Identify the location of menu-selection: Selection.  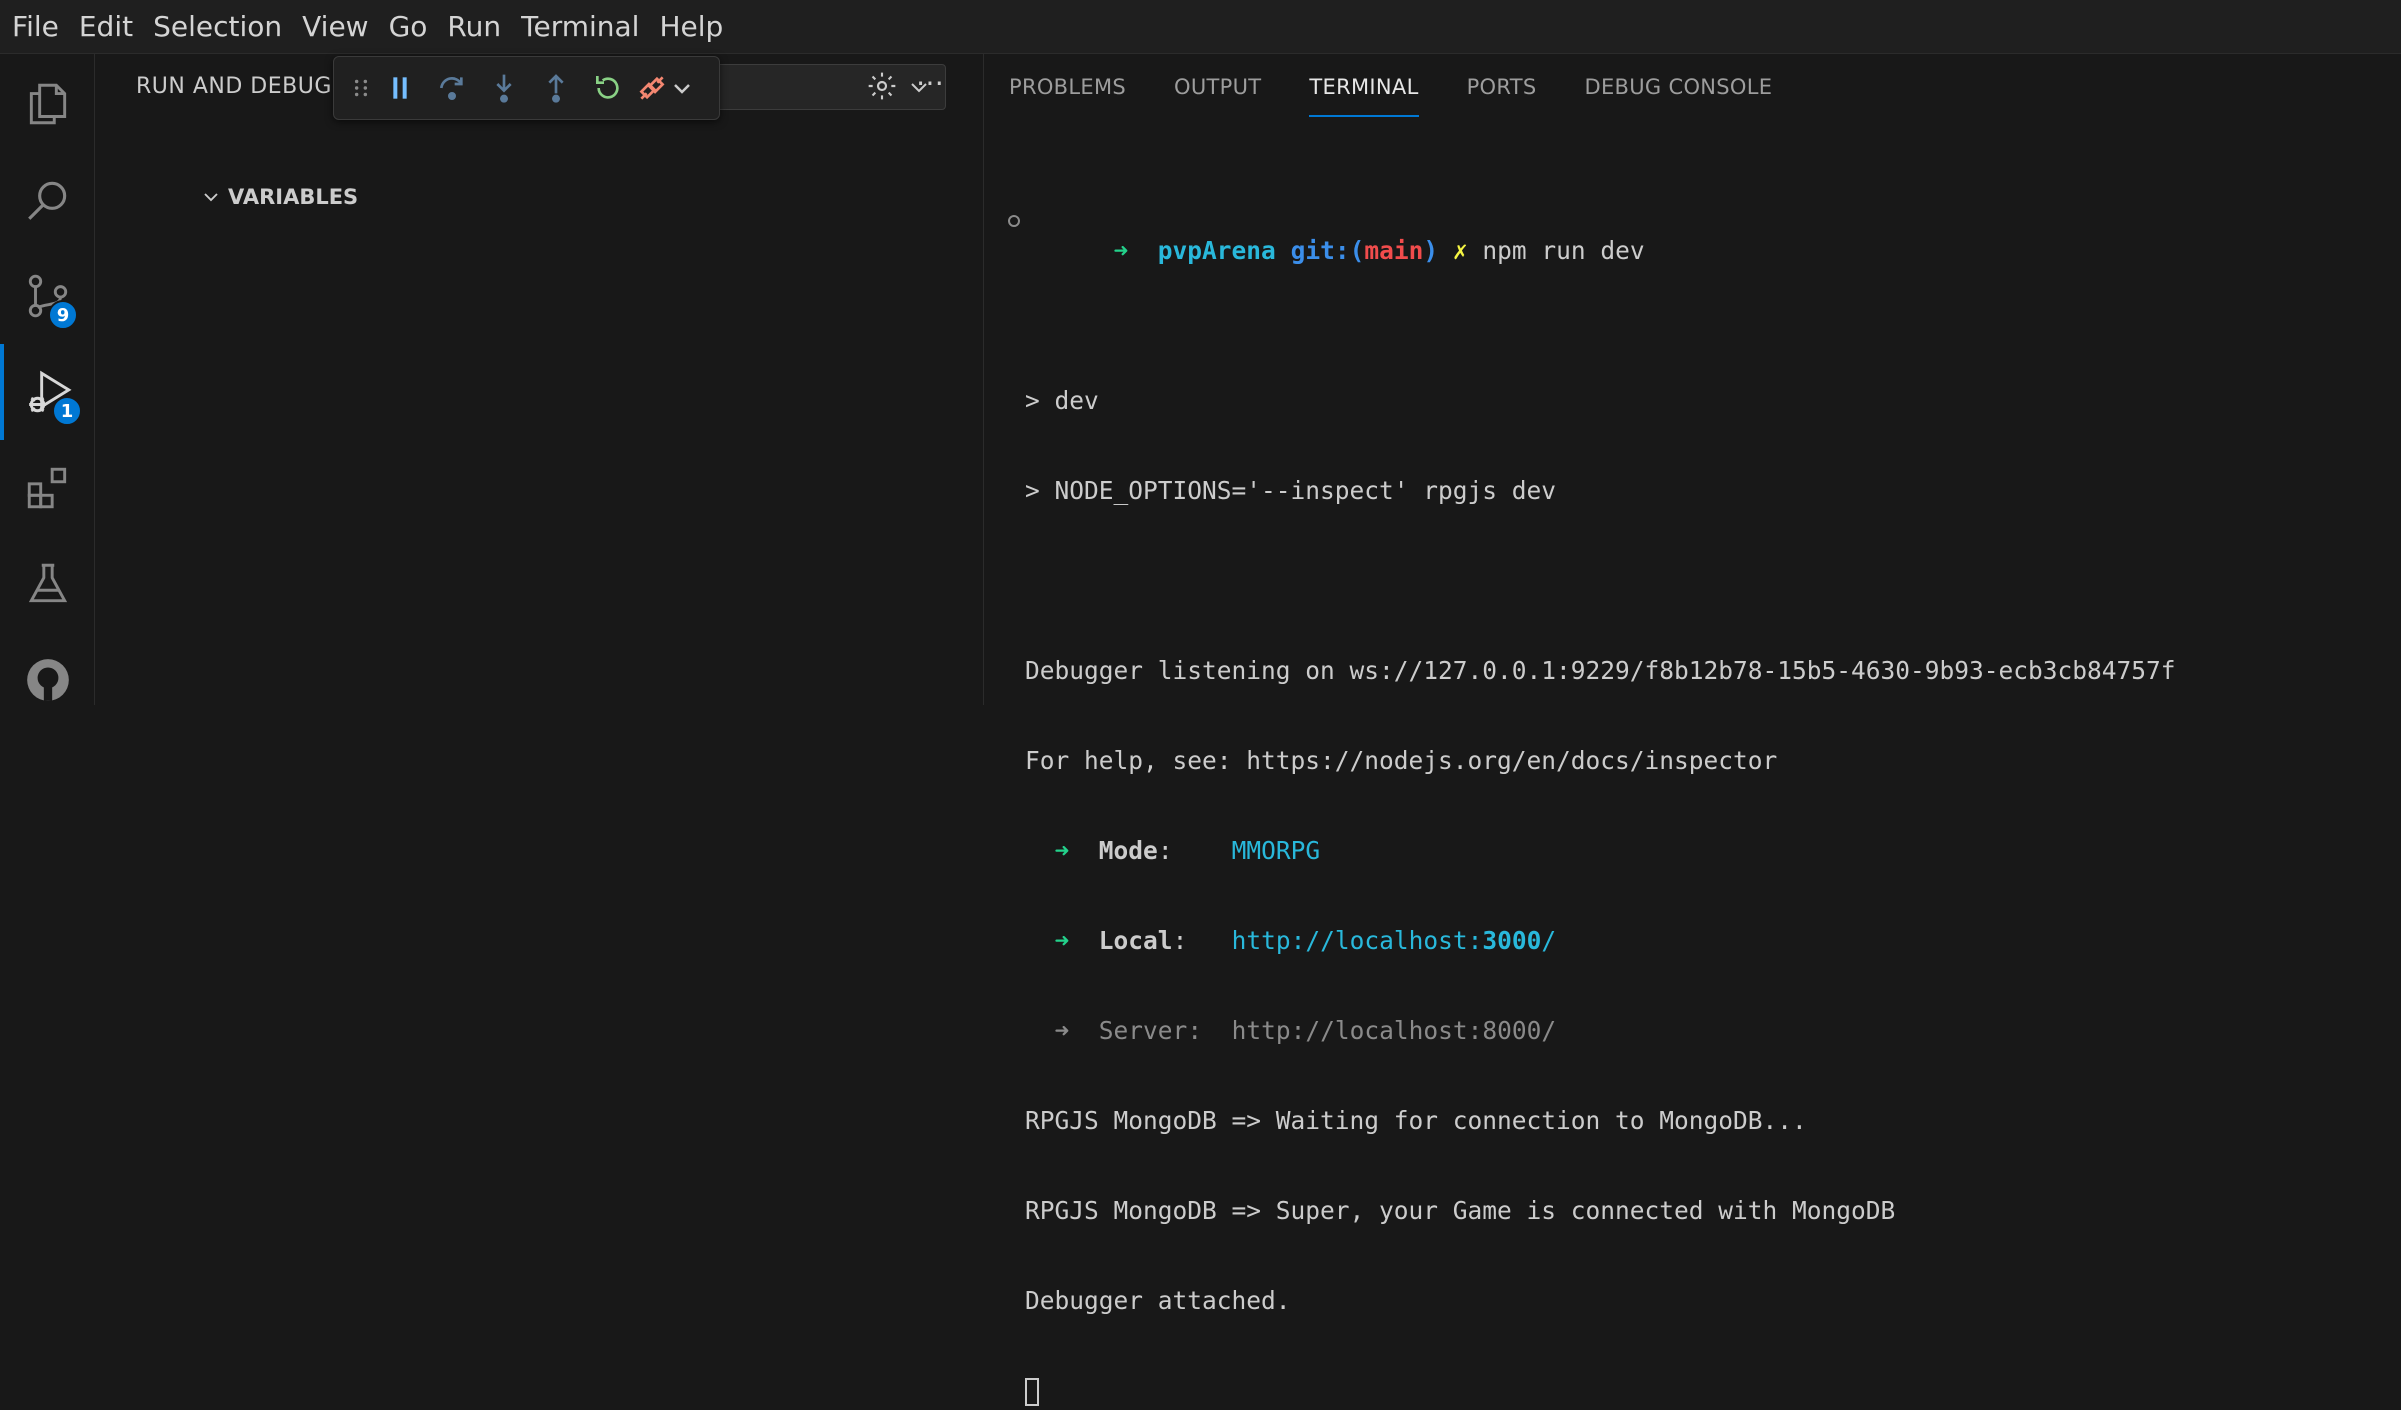
(217, 27).